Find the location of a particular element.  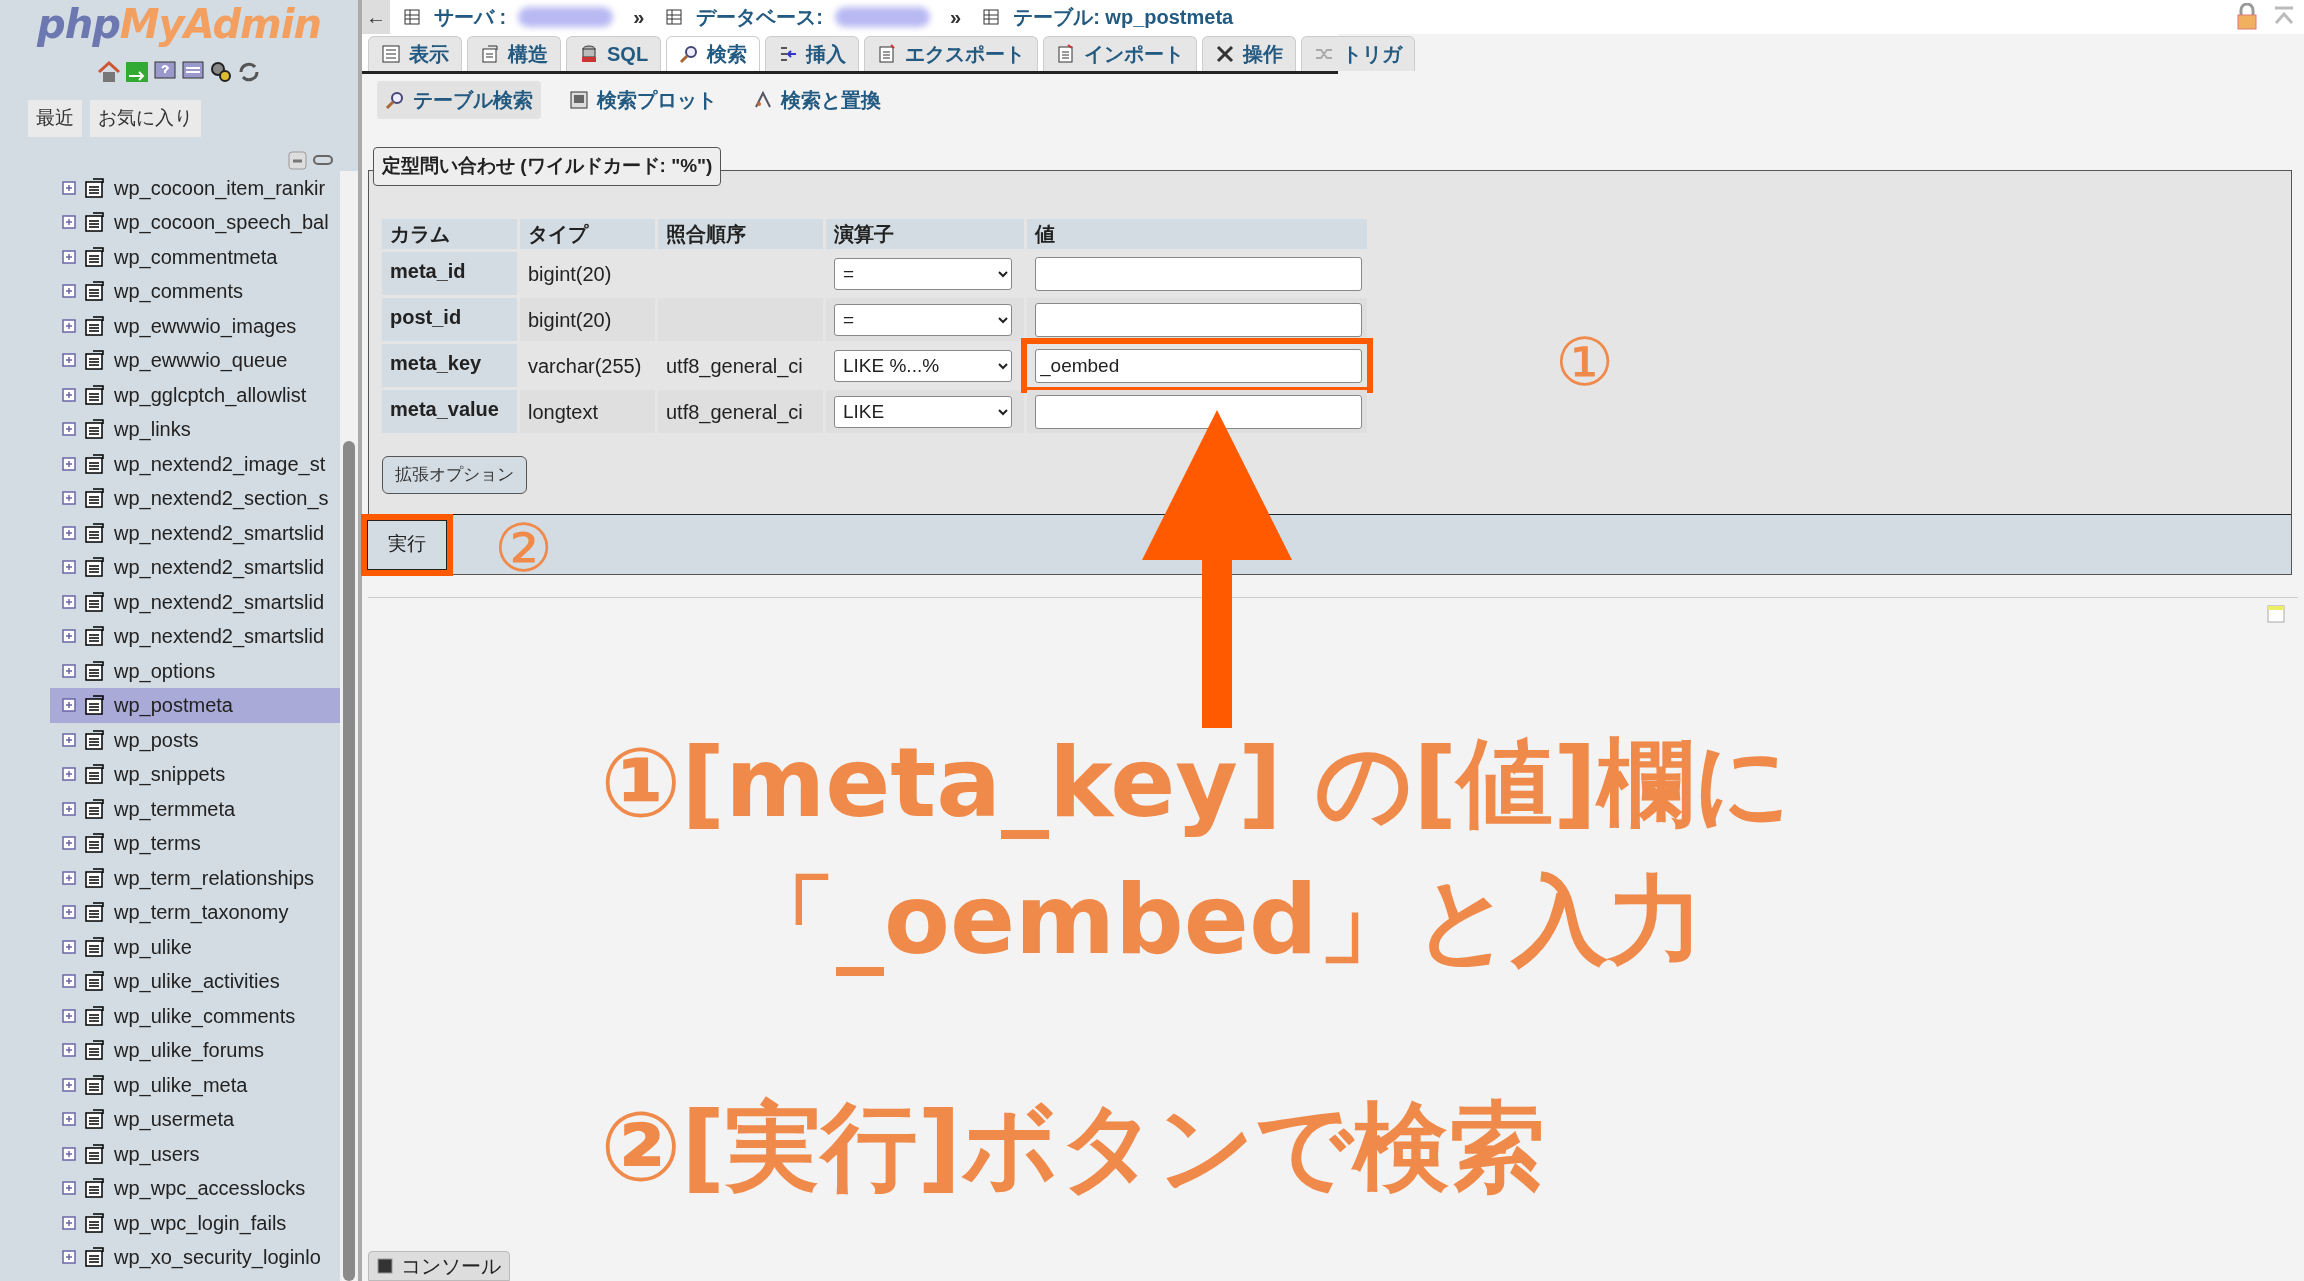

table-list-item: wp_usermeta is located at coordinates (195, 1119).